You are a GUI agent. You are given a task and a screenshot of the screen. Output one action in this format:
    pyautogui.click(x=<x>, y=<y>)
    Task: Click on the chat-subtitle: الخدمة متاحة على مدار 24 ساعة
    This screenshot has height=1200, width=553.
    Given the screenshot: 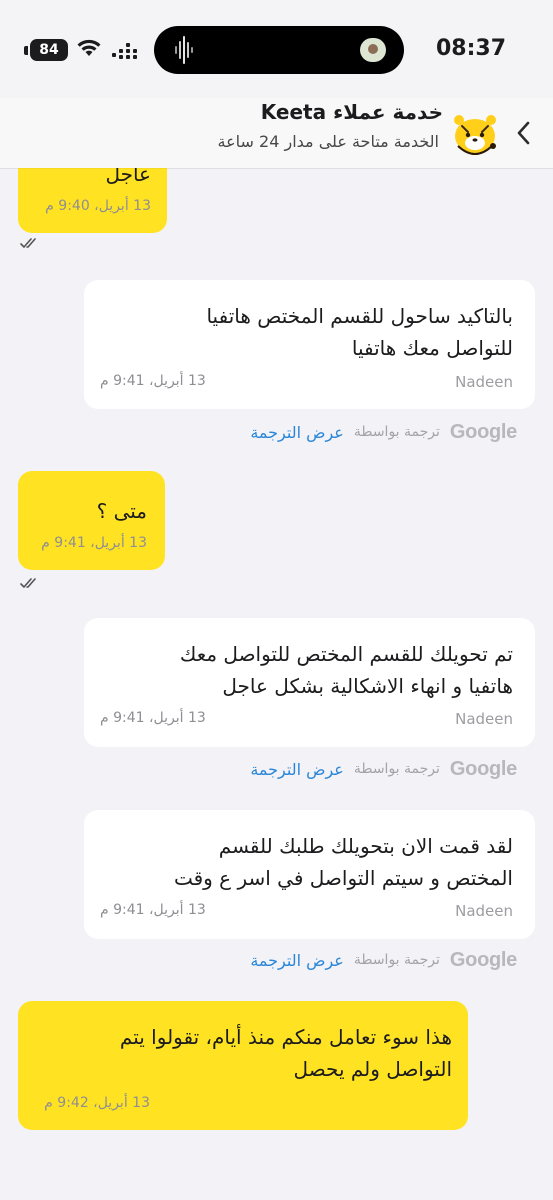 What is the action you would take?
    pyautogui.click(x=328, y=141)
    